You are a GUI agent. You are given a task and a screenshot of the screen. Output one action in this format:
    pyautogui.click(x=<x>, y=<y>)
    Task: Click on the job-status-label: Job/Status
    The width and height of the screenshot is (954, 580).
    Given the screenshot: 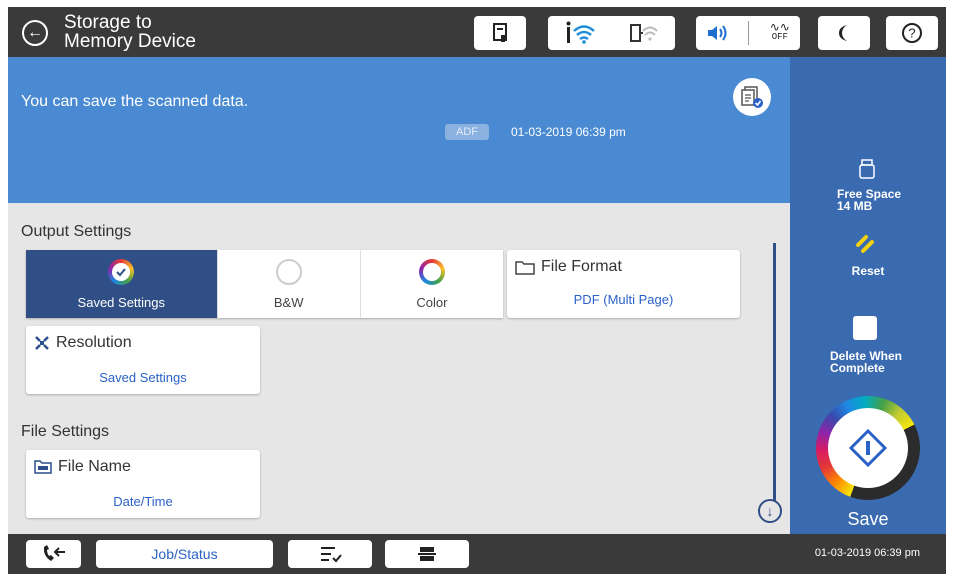 What is the action you would take?
    pyautogui.click(x=184, y=554)
    